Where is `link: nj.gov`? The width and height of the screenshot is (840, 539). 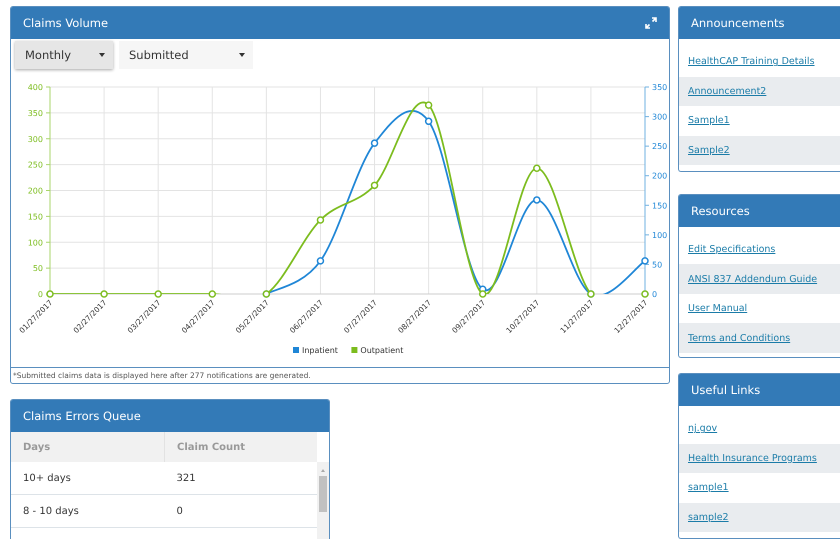 link: nj.gov is located at coordinates (703, 428).